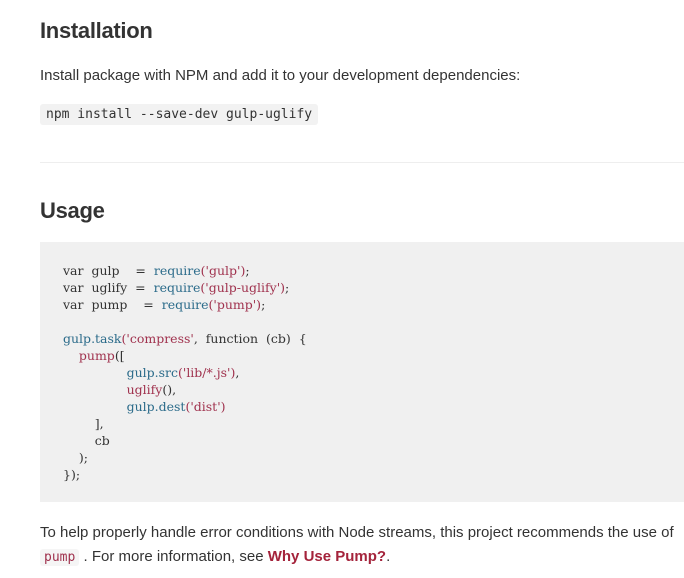 The width and height of the screenshot is (684, 578). Describe the element at coordinates (223, 270) in the screenshot. I see `code-token: ('gulp')` at that location.